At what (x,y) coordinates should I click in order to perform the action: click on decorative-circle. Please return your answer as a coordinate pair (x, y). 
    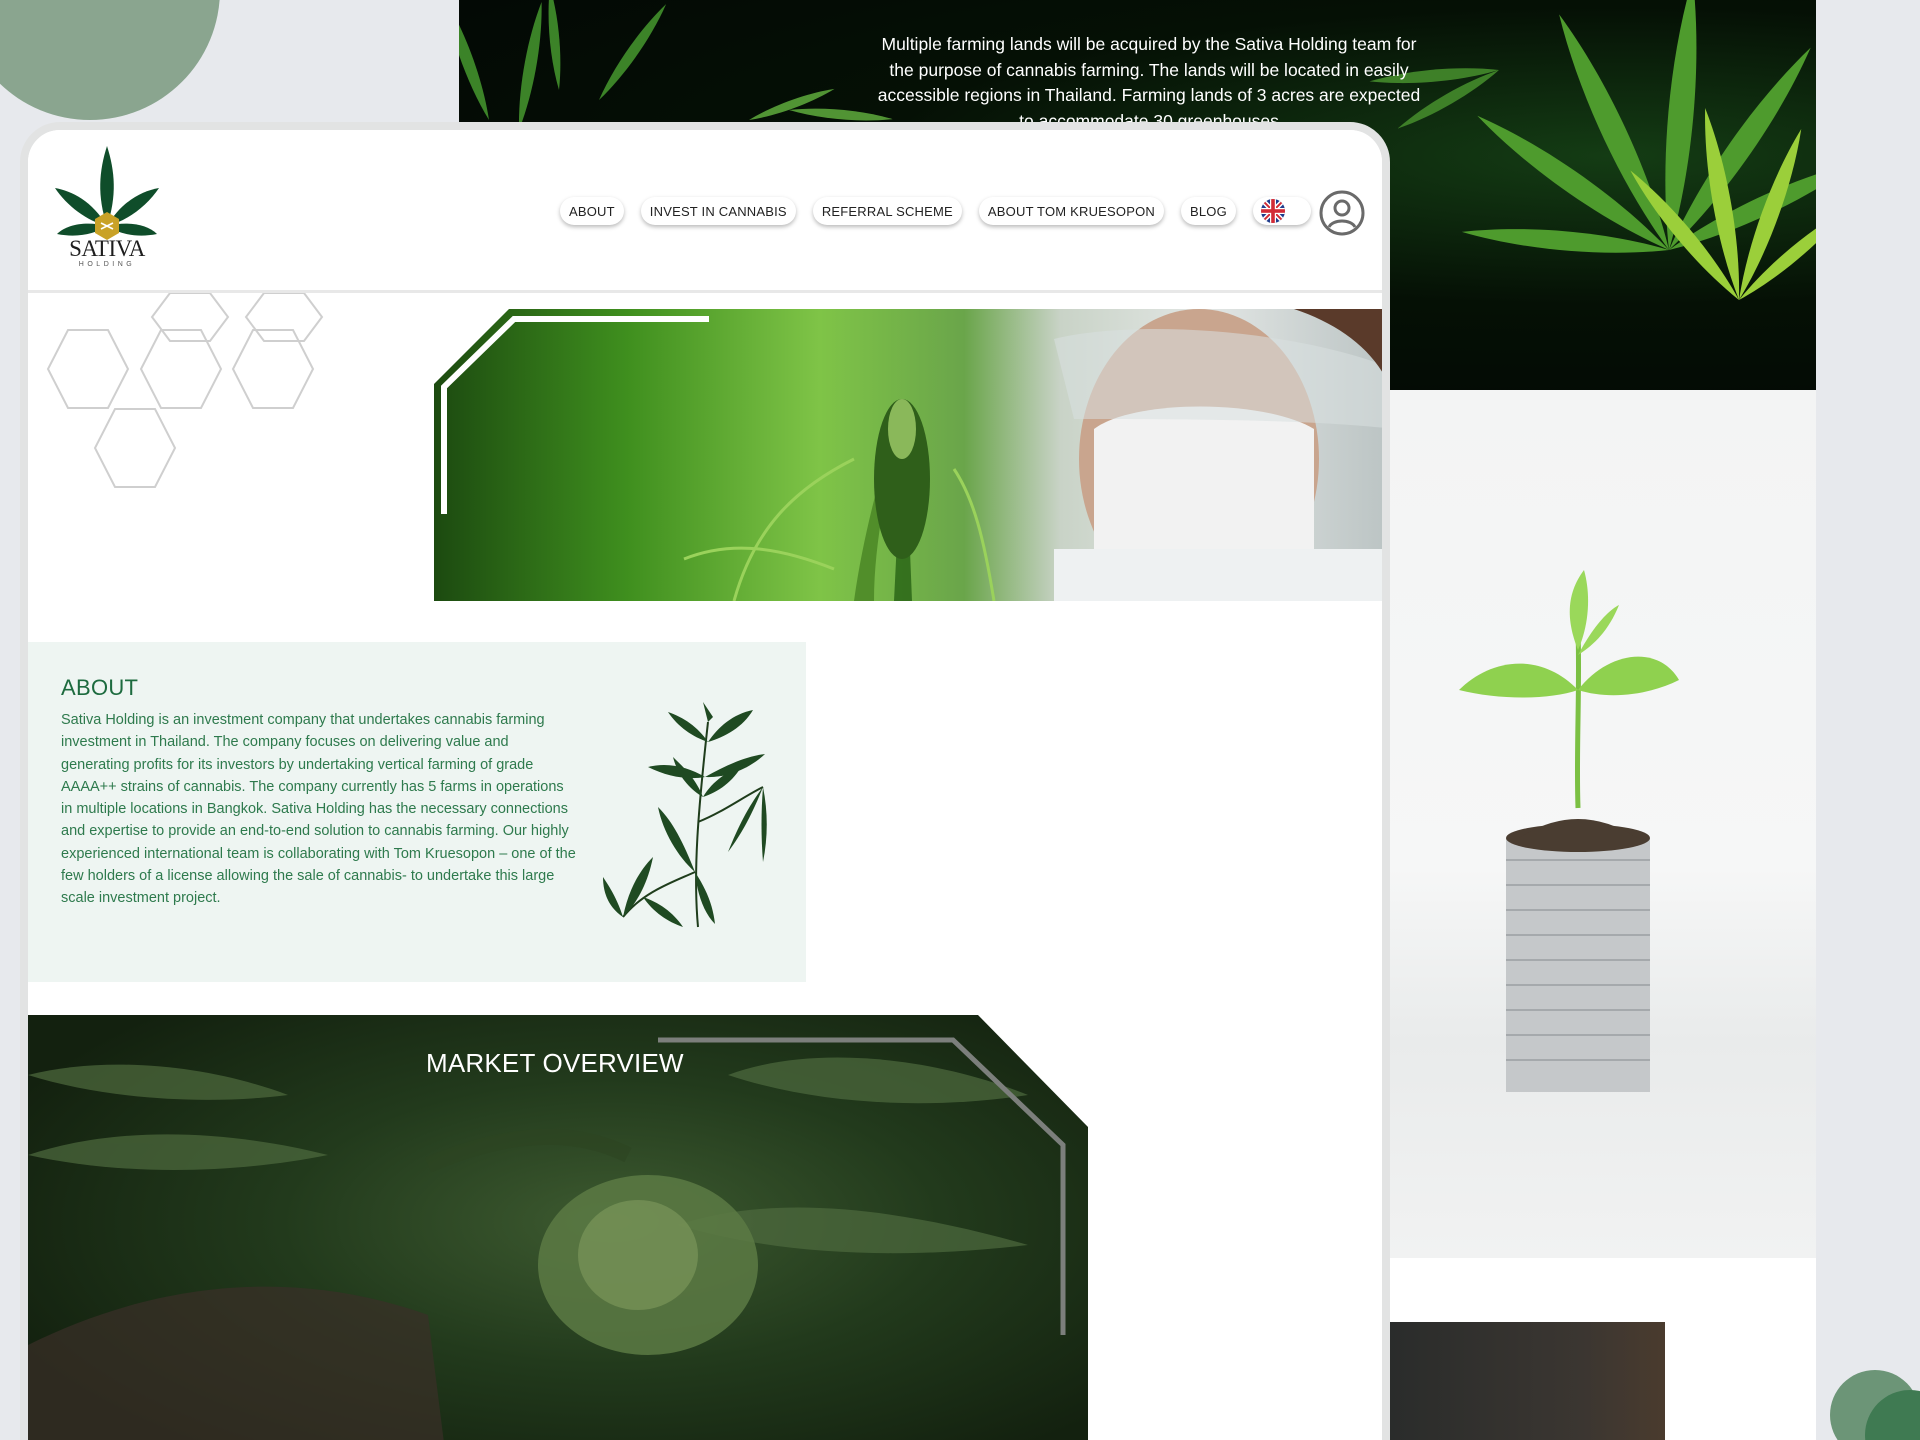
    Looking at the image, I should click on (110, 60).